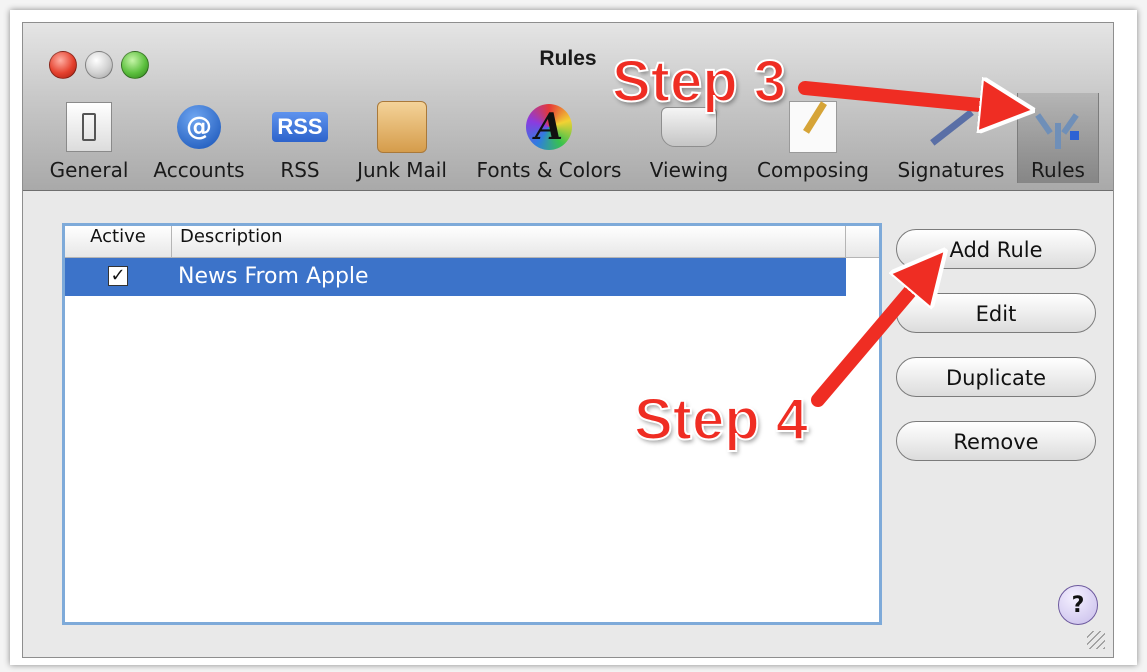 The image size is (1147, 672). Describe the element at coordinates (699, 81) in the screenshot. I see `step-3-annotation: Step 3` at that location.